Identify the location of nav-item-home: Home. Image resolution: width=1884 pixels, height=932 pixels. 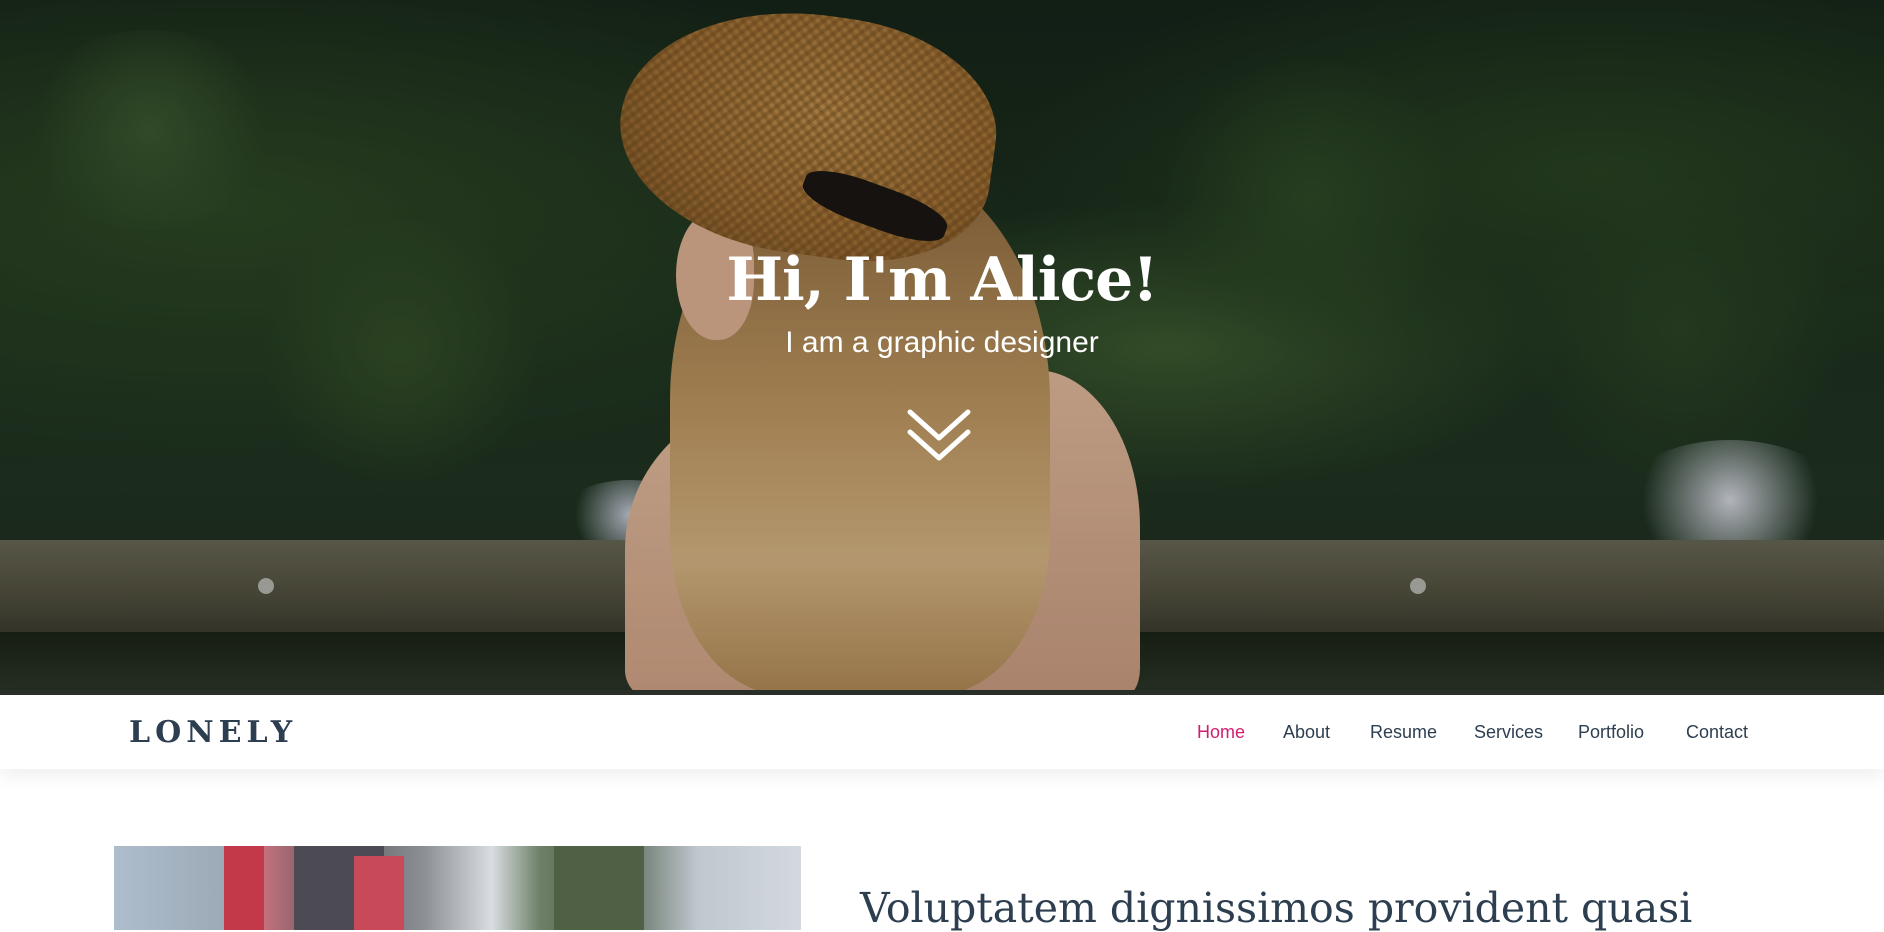
(1221, 732).